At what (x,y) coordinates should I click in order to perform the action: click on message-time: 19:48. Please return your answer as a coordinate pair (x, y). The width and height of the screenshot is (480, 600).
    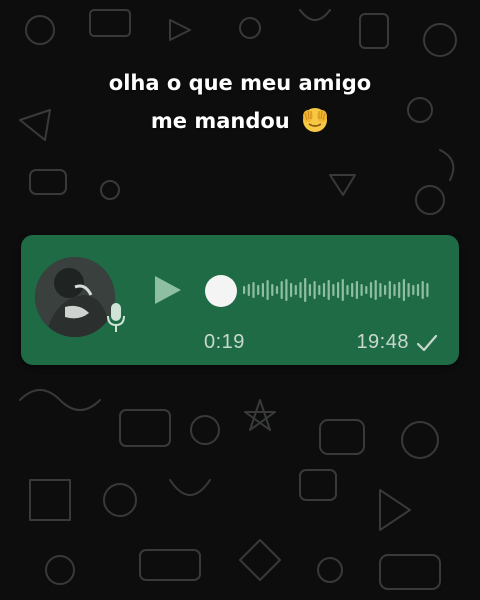
    Looking at the image, I should click on (382, 342).